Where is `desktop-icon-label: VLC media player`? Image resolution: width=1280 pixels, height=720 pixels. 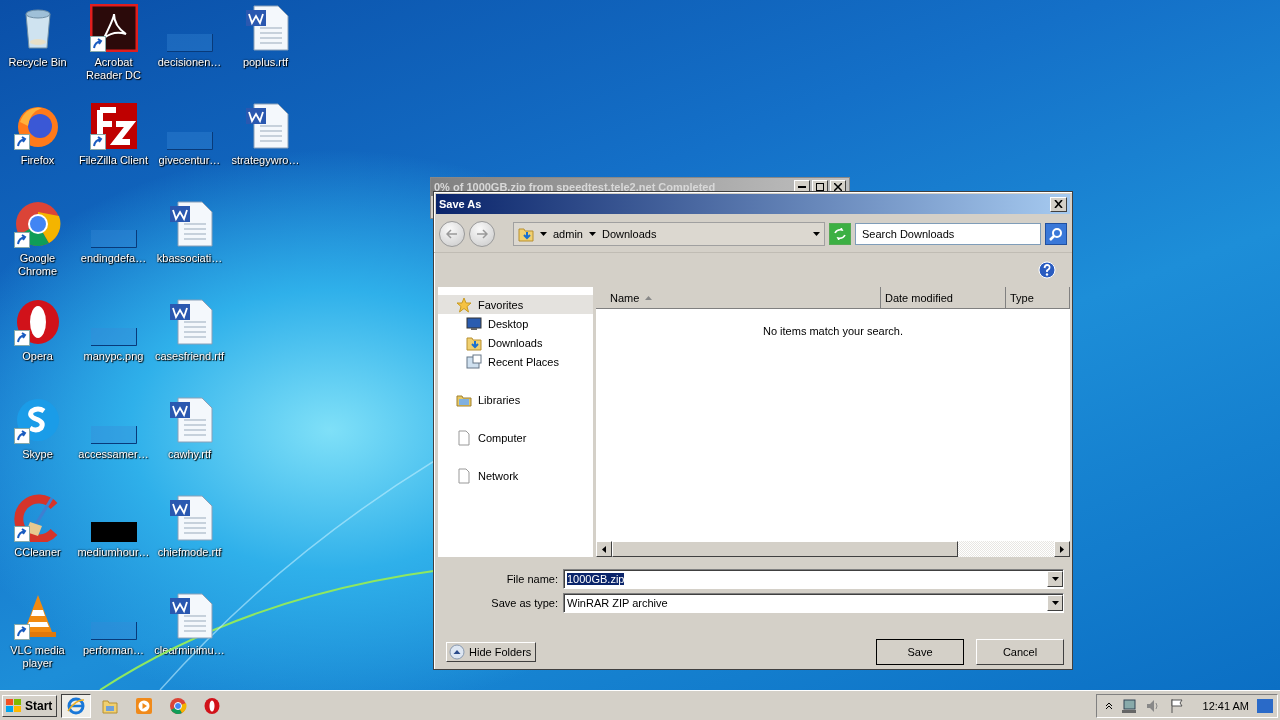 desktop-icon-label: VLC media player is located at coordinates (37, 657).